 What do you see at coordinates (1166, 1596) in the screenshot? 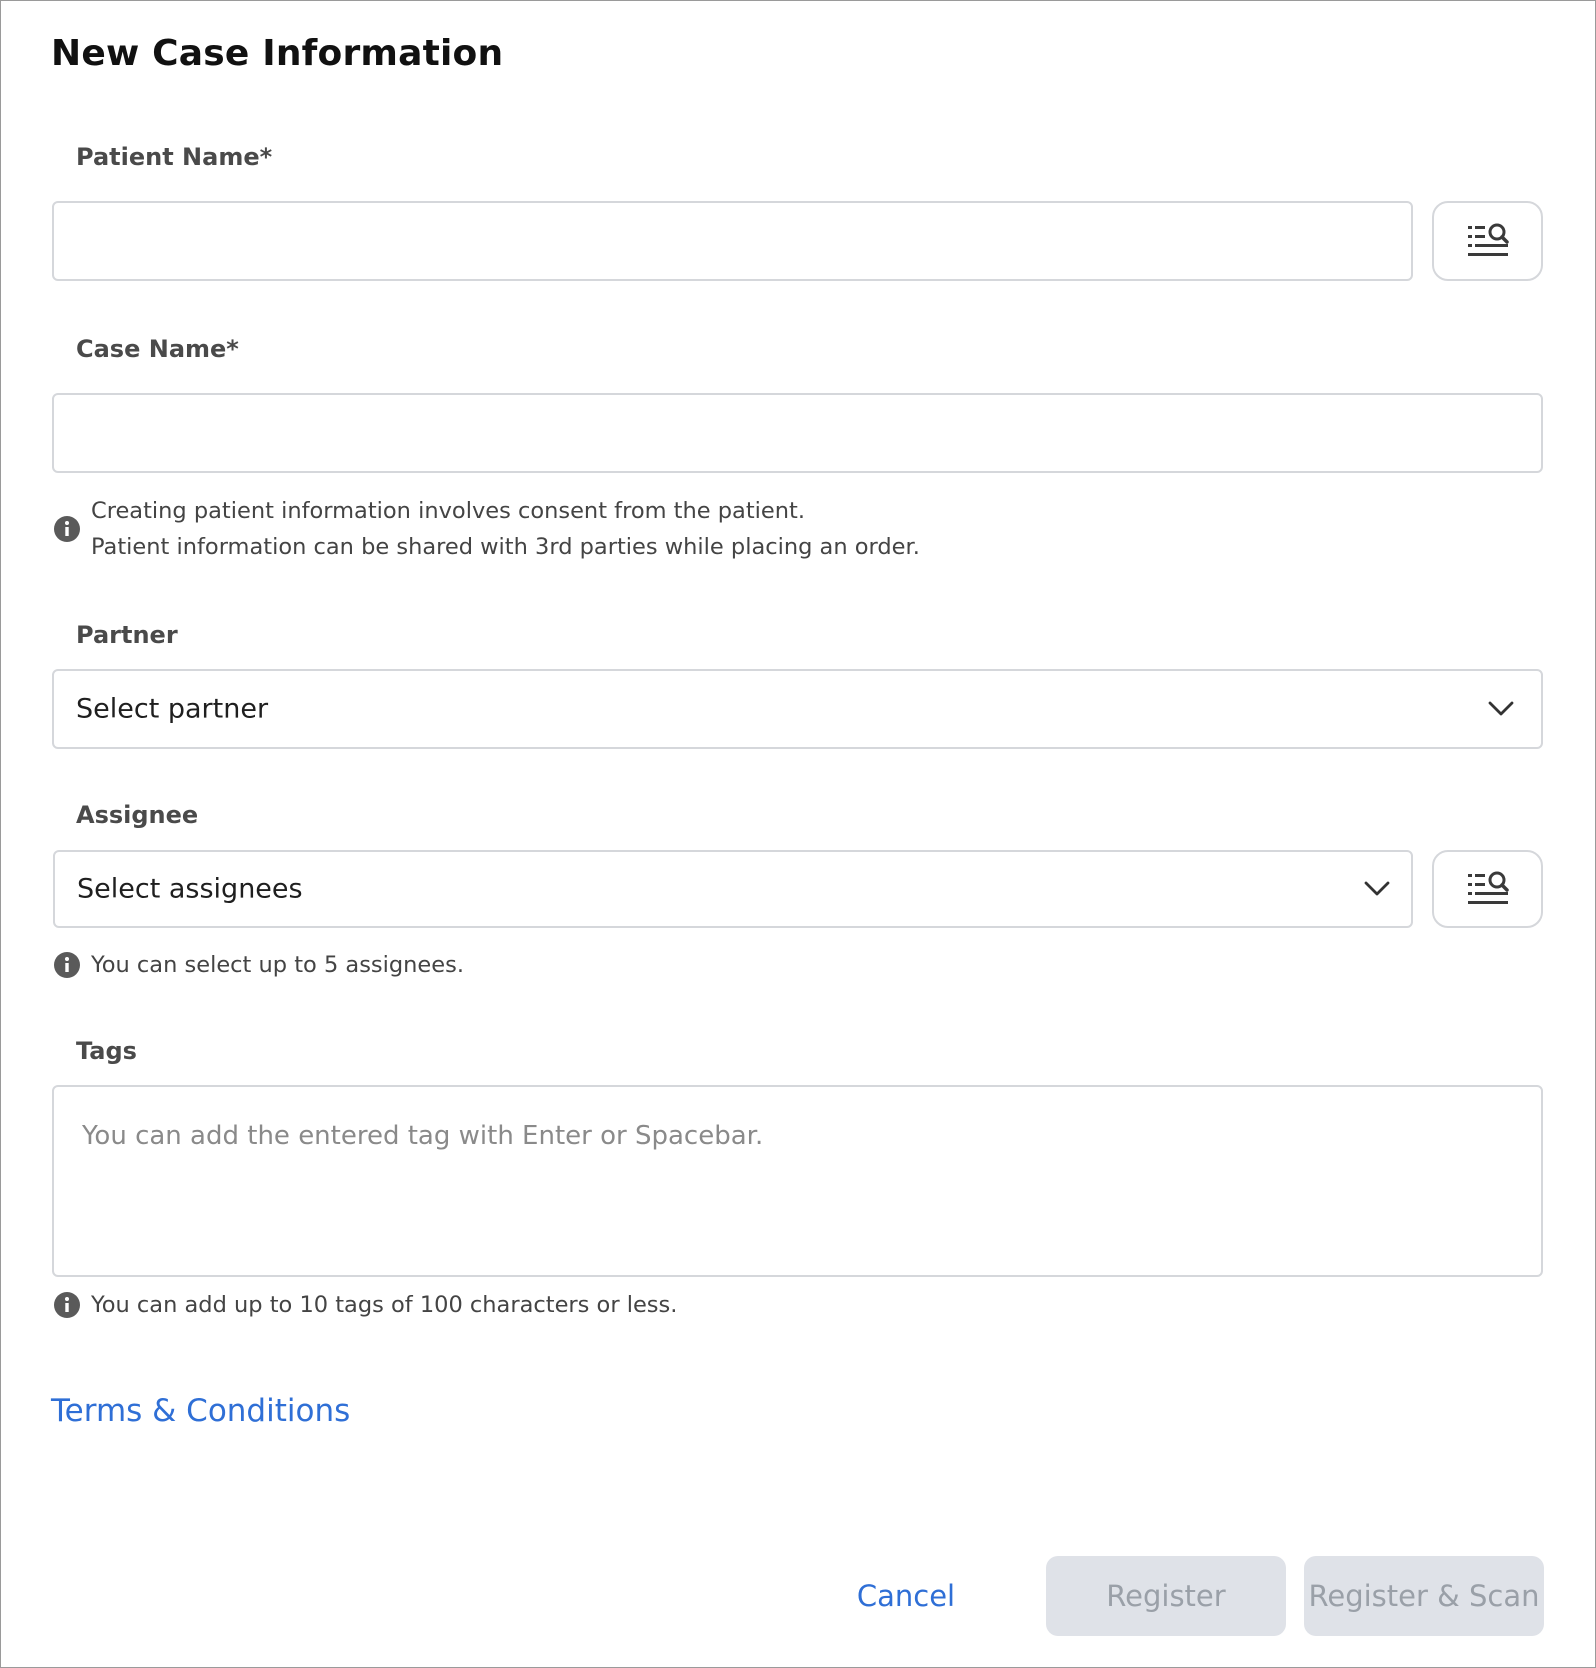
I see `register-button: Register` at bounding box center [1166, 1596].